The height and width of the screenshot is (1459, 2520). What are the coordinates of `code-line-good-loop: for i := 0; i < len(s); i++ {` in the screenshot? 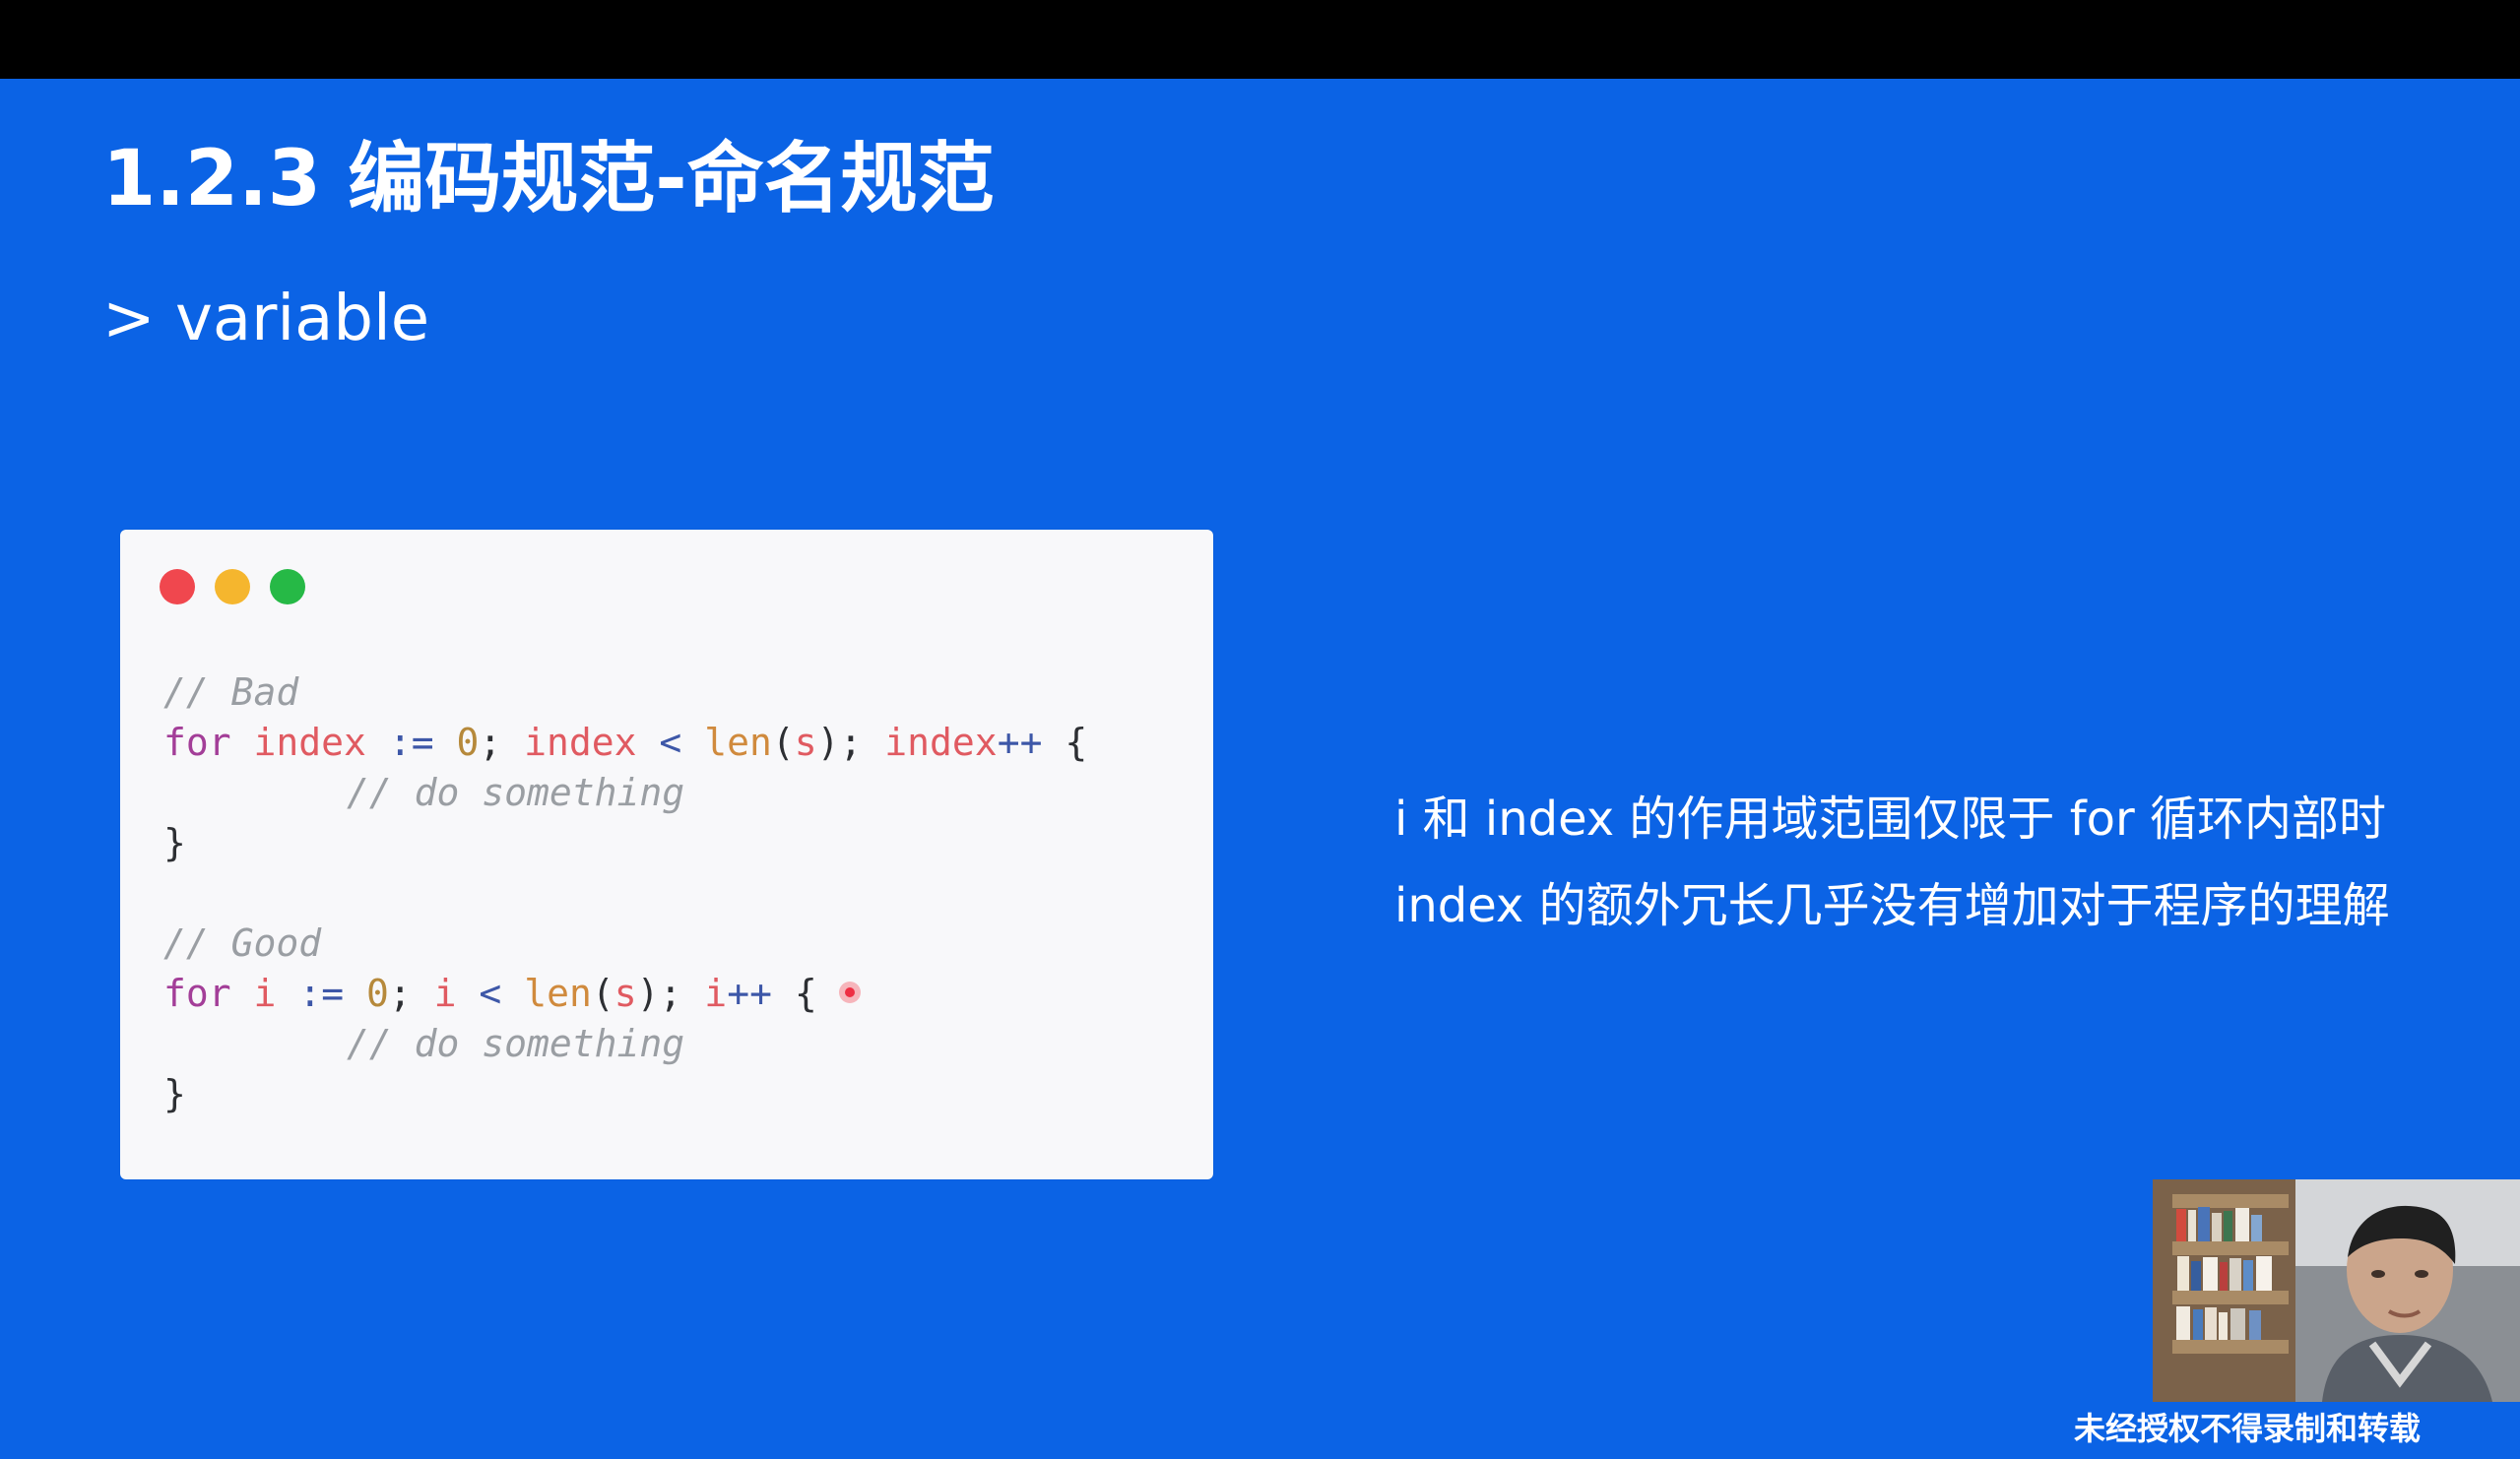 It's located at (625, 994).